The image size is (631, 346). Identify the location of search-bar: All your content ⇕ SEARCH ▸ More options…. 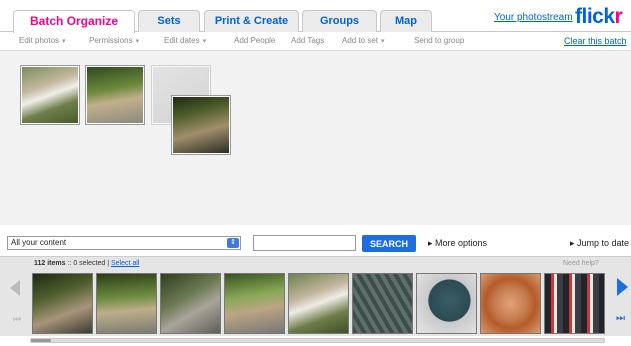
(315, 244).